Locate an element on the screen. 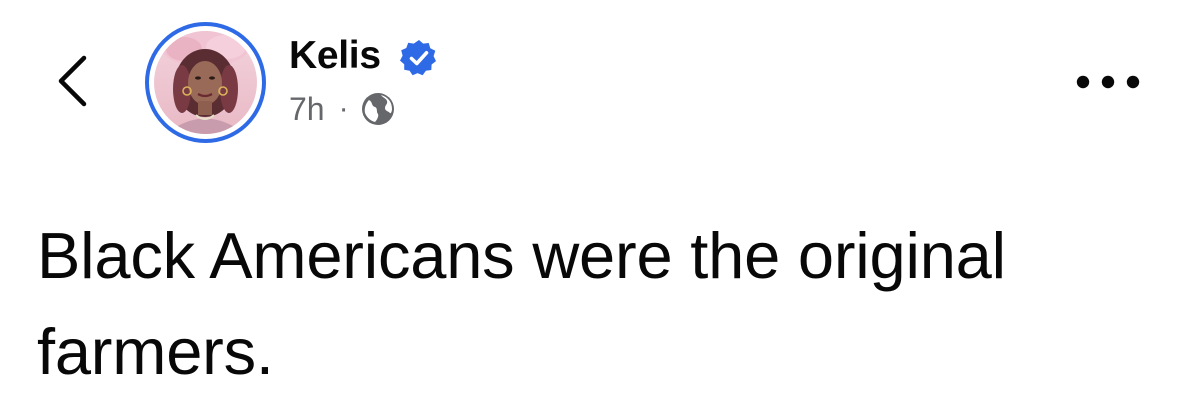  more-horizontal-icon is located at coordinates (1108, 82).